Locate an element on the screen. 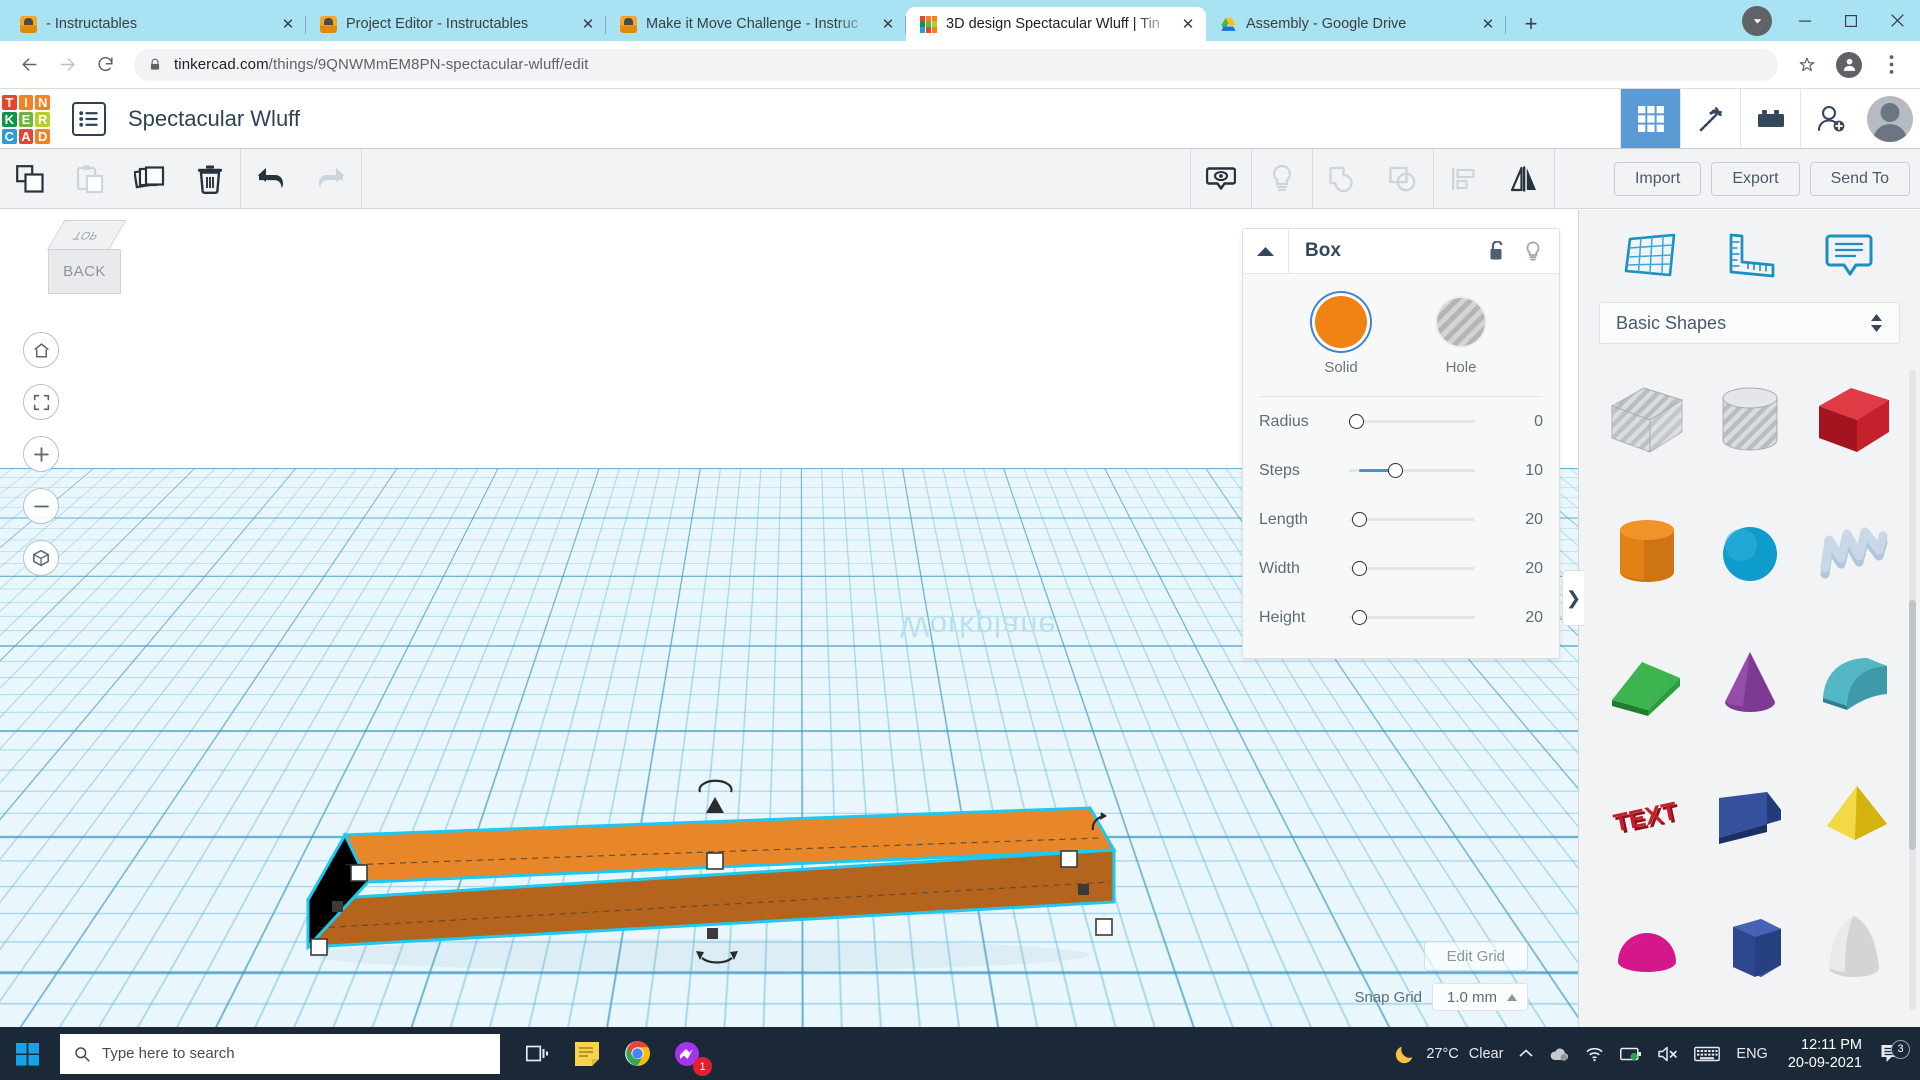 This screenshot has height=1080, width=1920. collapse-shapes-panel-button: ❯ is located at coordinates (1573, 598).